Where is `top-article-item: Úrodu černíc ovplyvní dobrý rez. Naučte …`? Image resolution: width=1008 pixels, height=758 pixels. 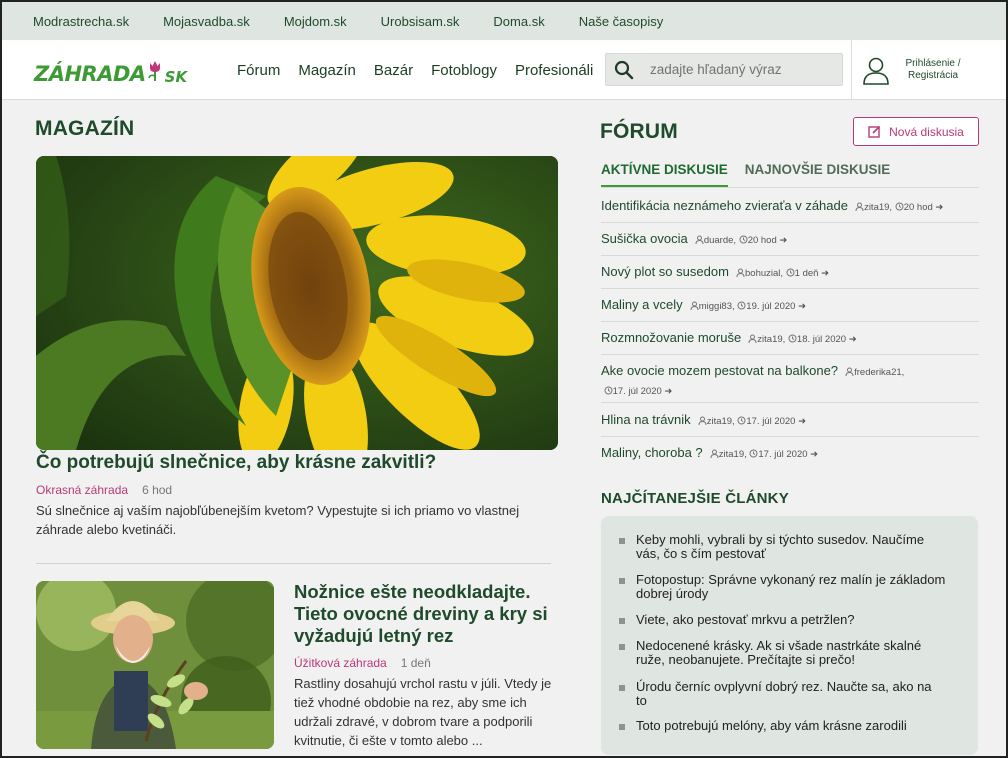
top-article-item: Úrodu černíc ovplyvní dobrý rez. Naučte … is located at coordinates (787, 693).